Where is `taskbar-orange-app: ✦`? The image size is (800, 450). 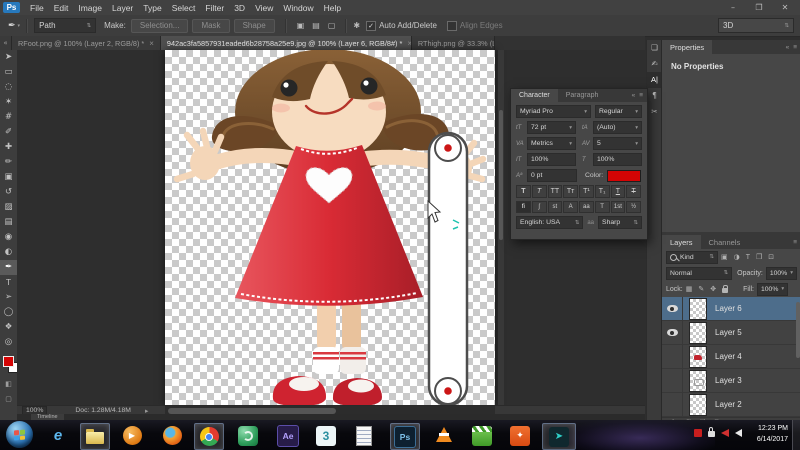
taskbar-orange-app: ✦ is located at coordinates (520, 435).